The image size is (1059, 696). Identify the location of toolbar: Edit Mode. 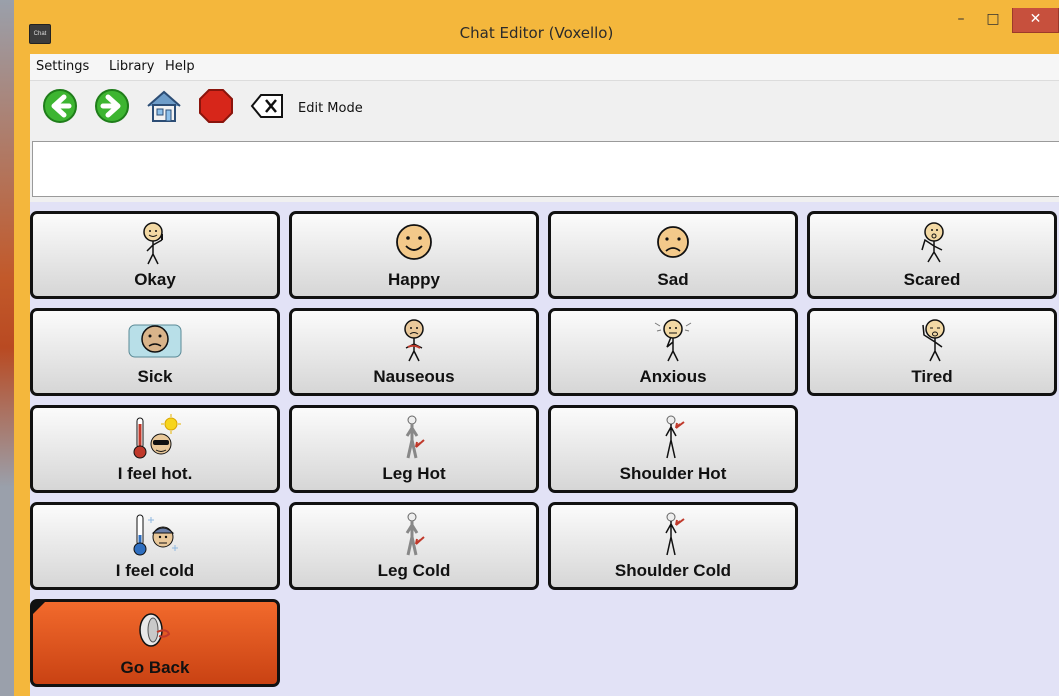
(544, 109).